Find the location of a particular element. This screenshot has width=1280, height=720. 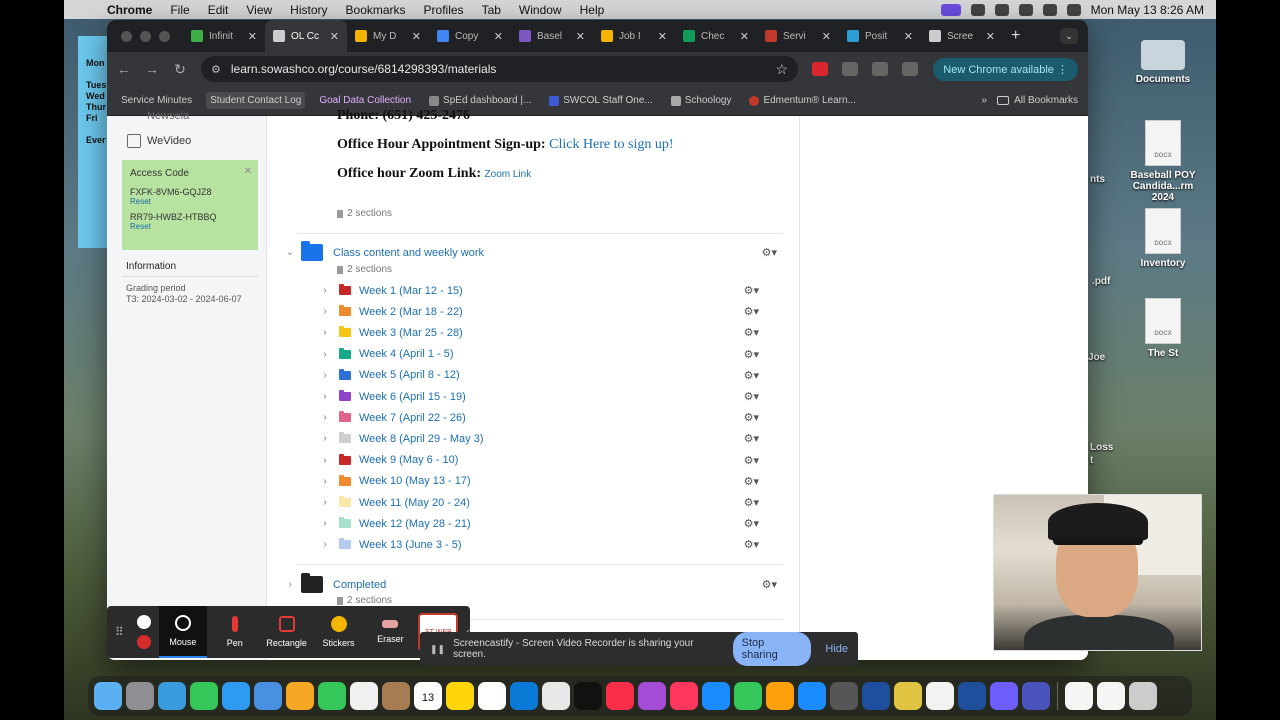

week-folder-name: Week 12 (May 28 - 21) is located at coordinates (415, 524).